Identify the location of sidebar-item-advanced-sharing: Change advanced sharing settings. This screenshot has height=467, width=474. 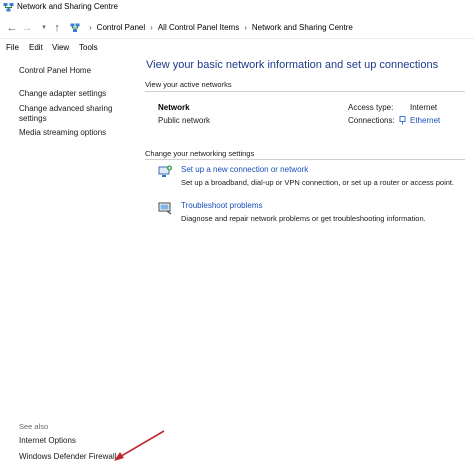
(69, 114).